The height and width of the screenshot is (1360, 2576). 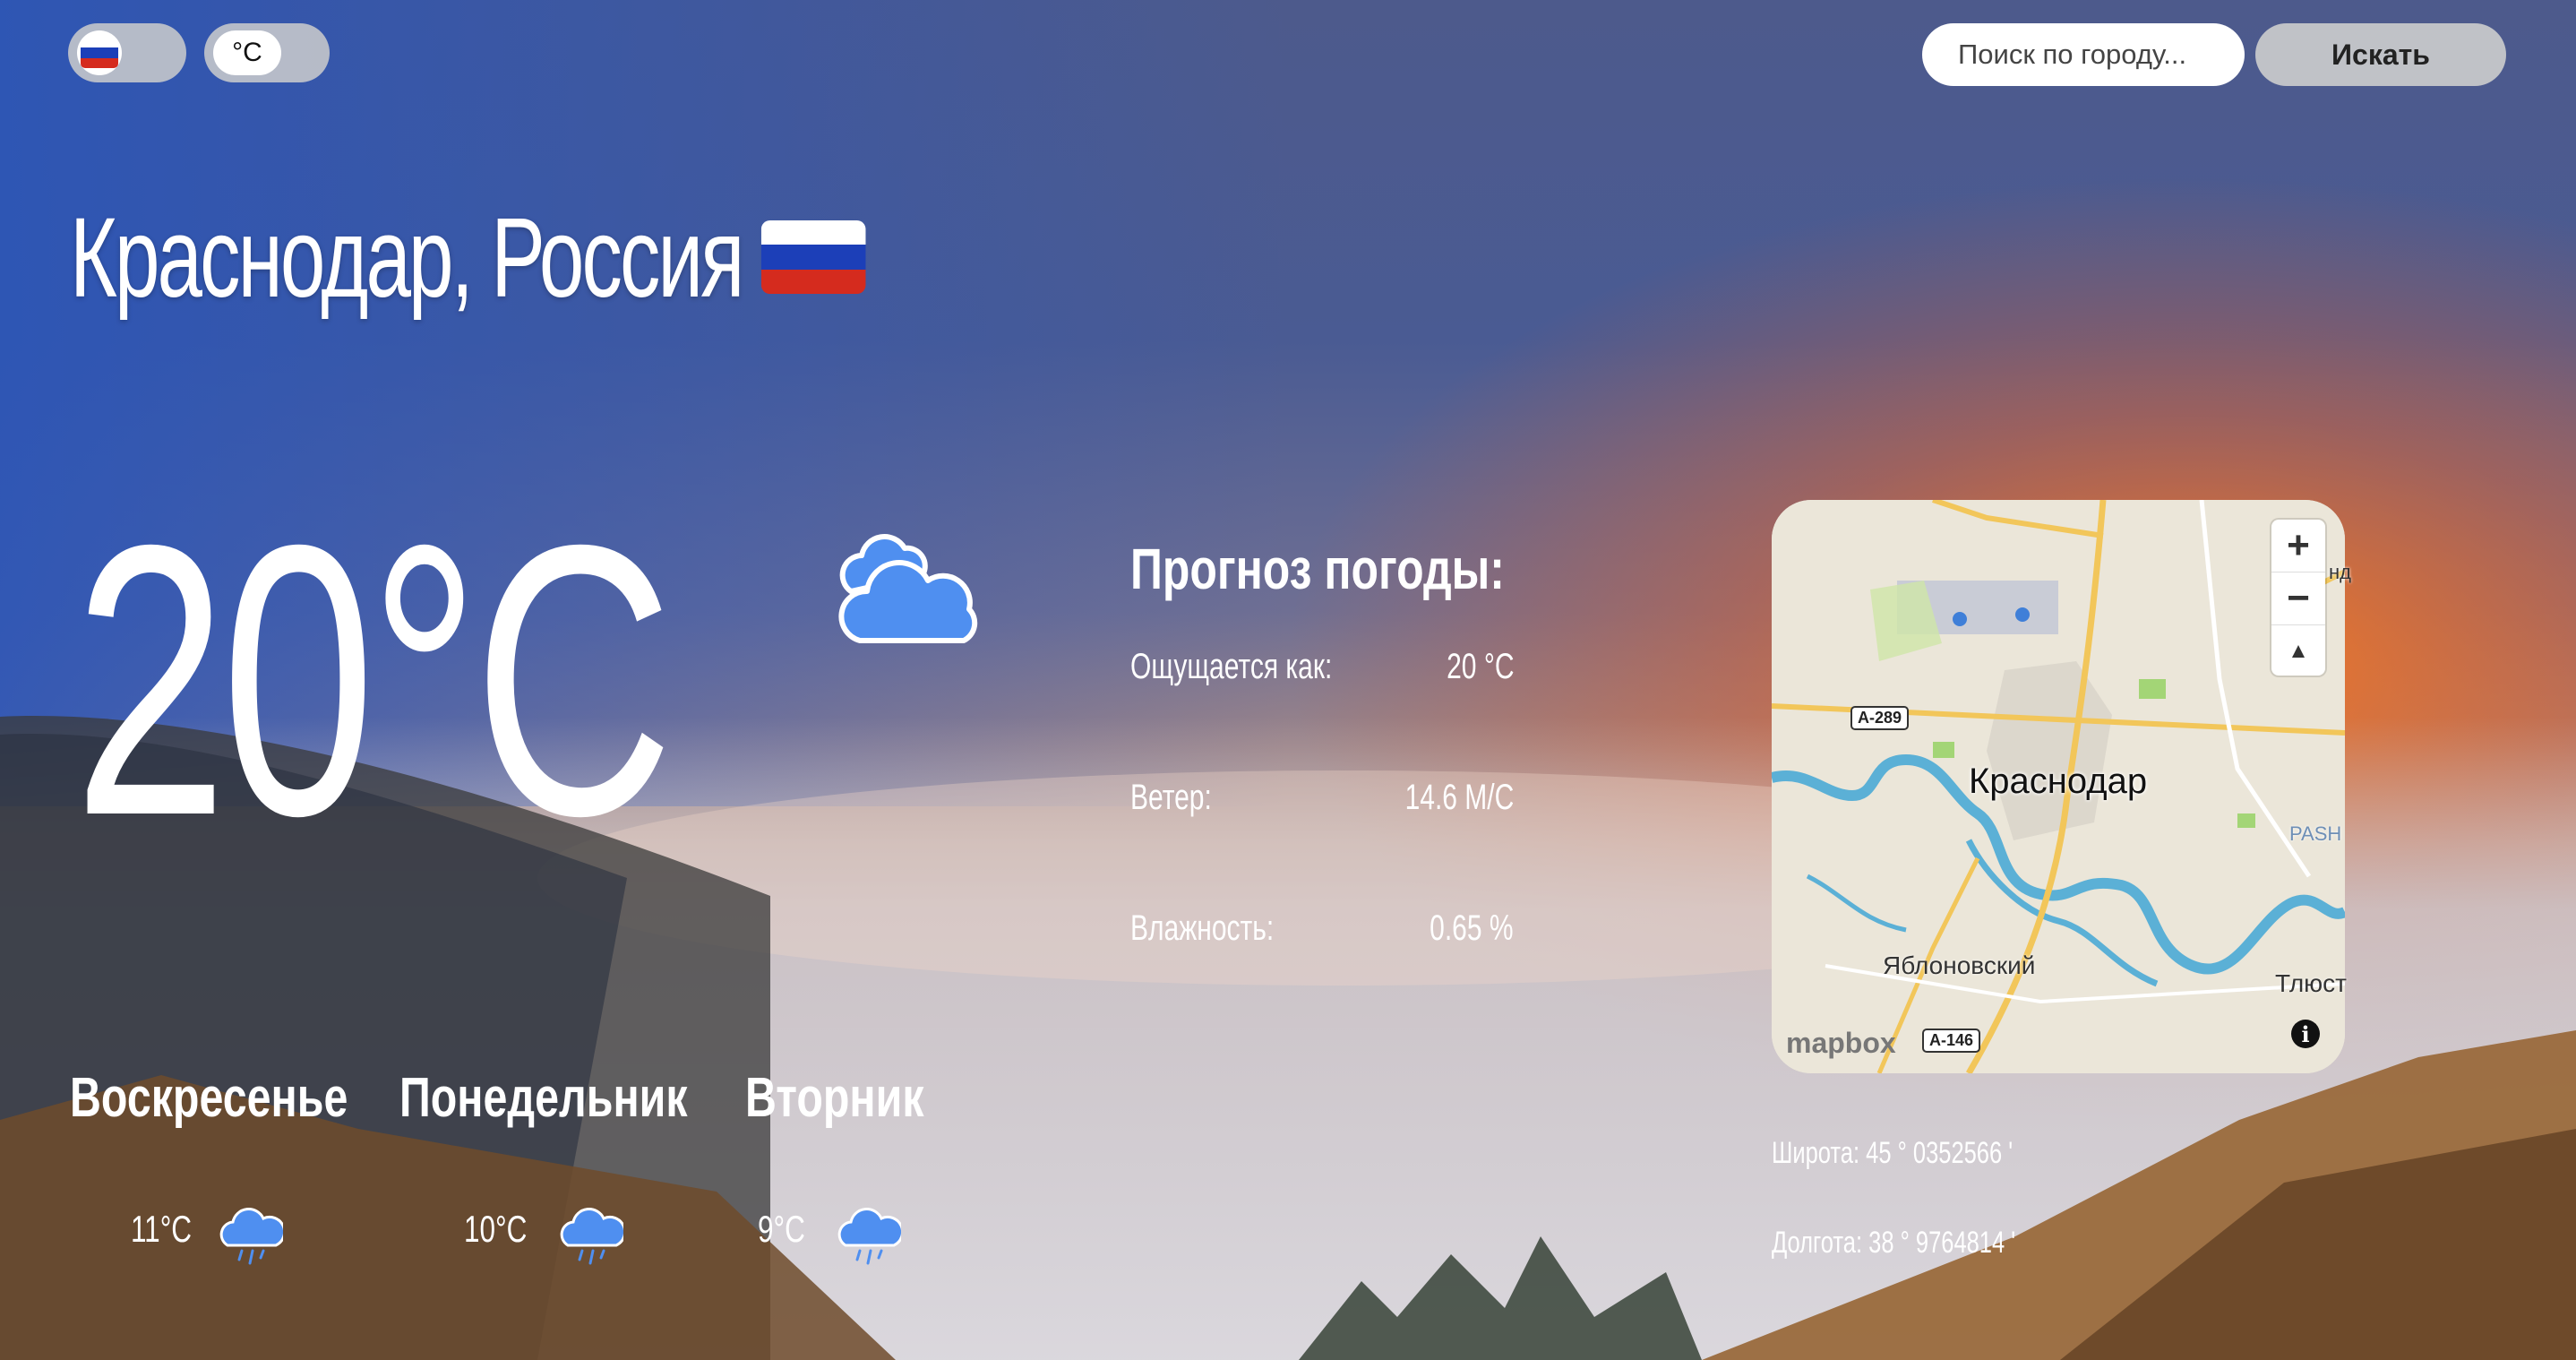 What do you see at coordinates (834, 1098) in the screenshot?
I see `day-name-tuesday: Вторник` at bounding box center [834, 1098].